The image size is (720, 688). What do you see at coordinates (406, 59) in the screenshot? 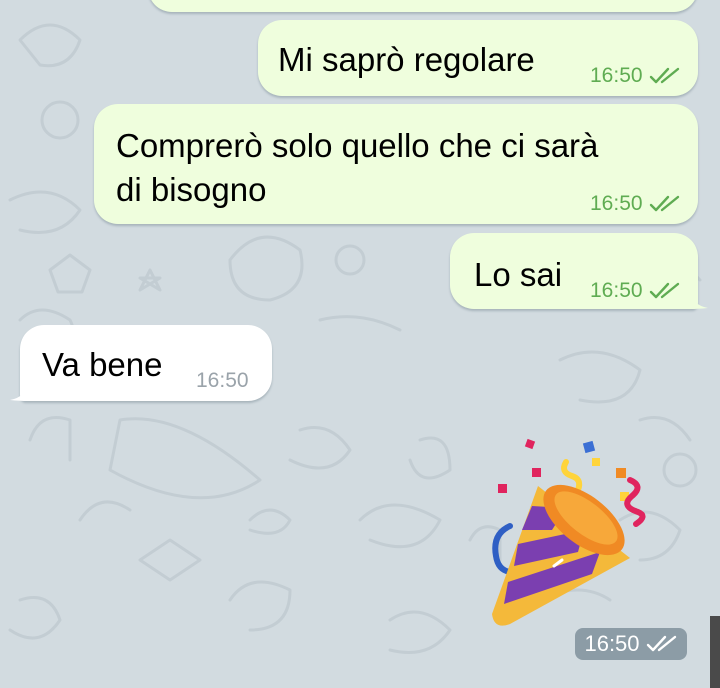
I see `message-text: Mi saprò regolare` at bounding box center [406, 59].